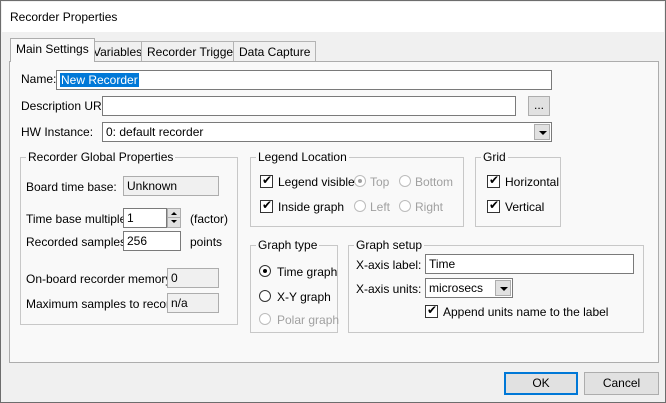 This screenshot has height=403, width=666. I want to click on time-base-multiple-label: Time base multiple:, so click(78, 219).